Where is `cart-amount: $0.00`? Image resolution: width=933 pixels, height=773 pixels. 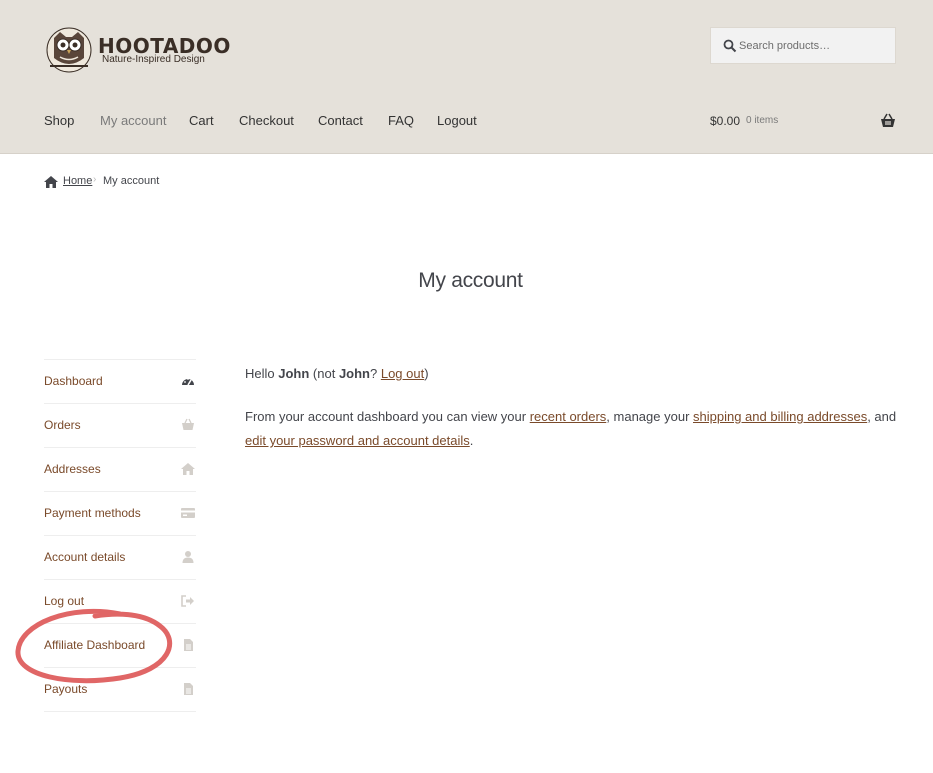
cart-amount: $0.00 is located at coordinates (725, 121).